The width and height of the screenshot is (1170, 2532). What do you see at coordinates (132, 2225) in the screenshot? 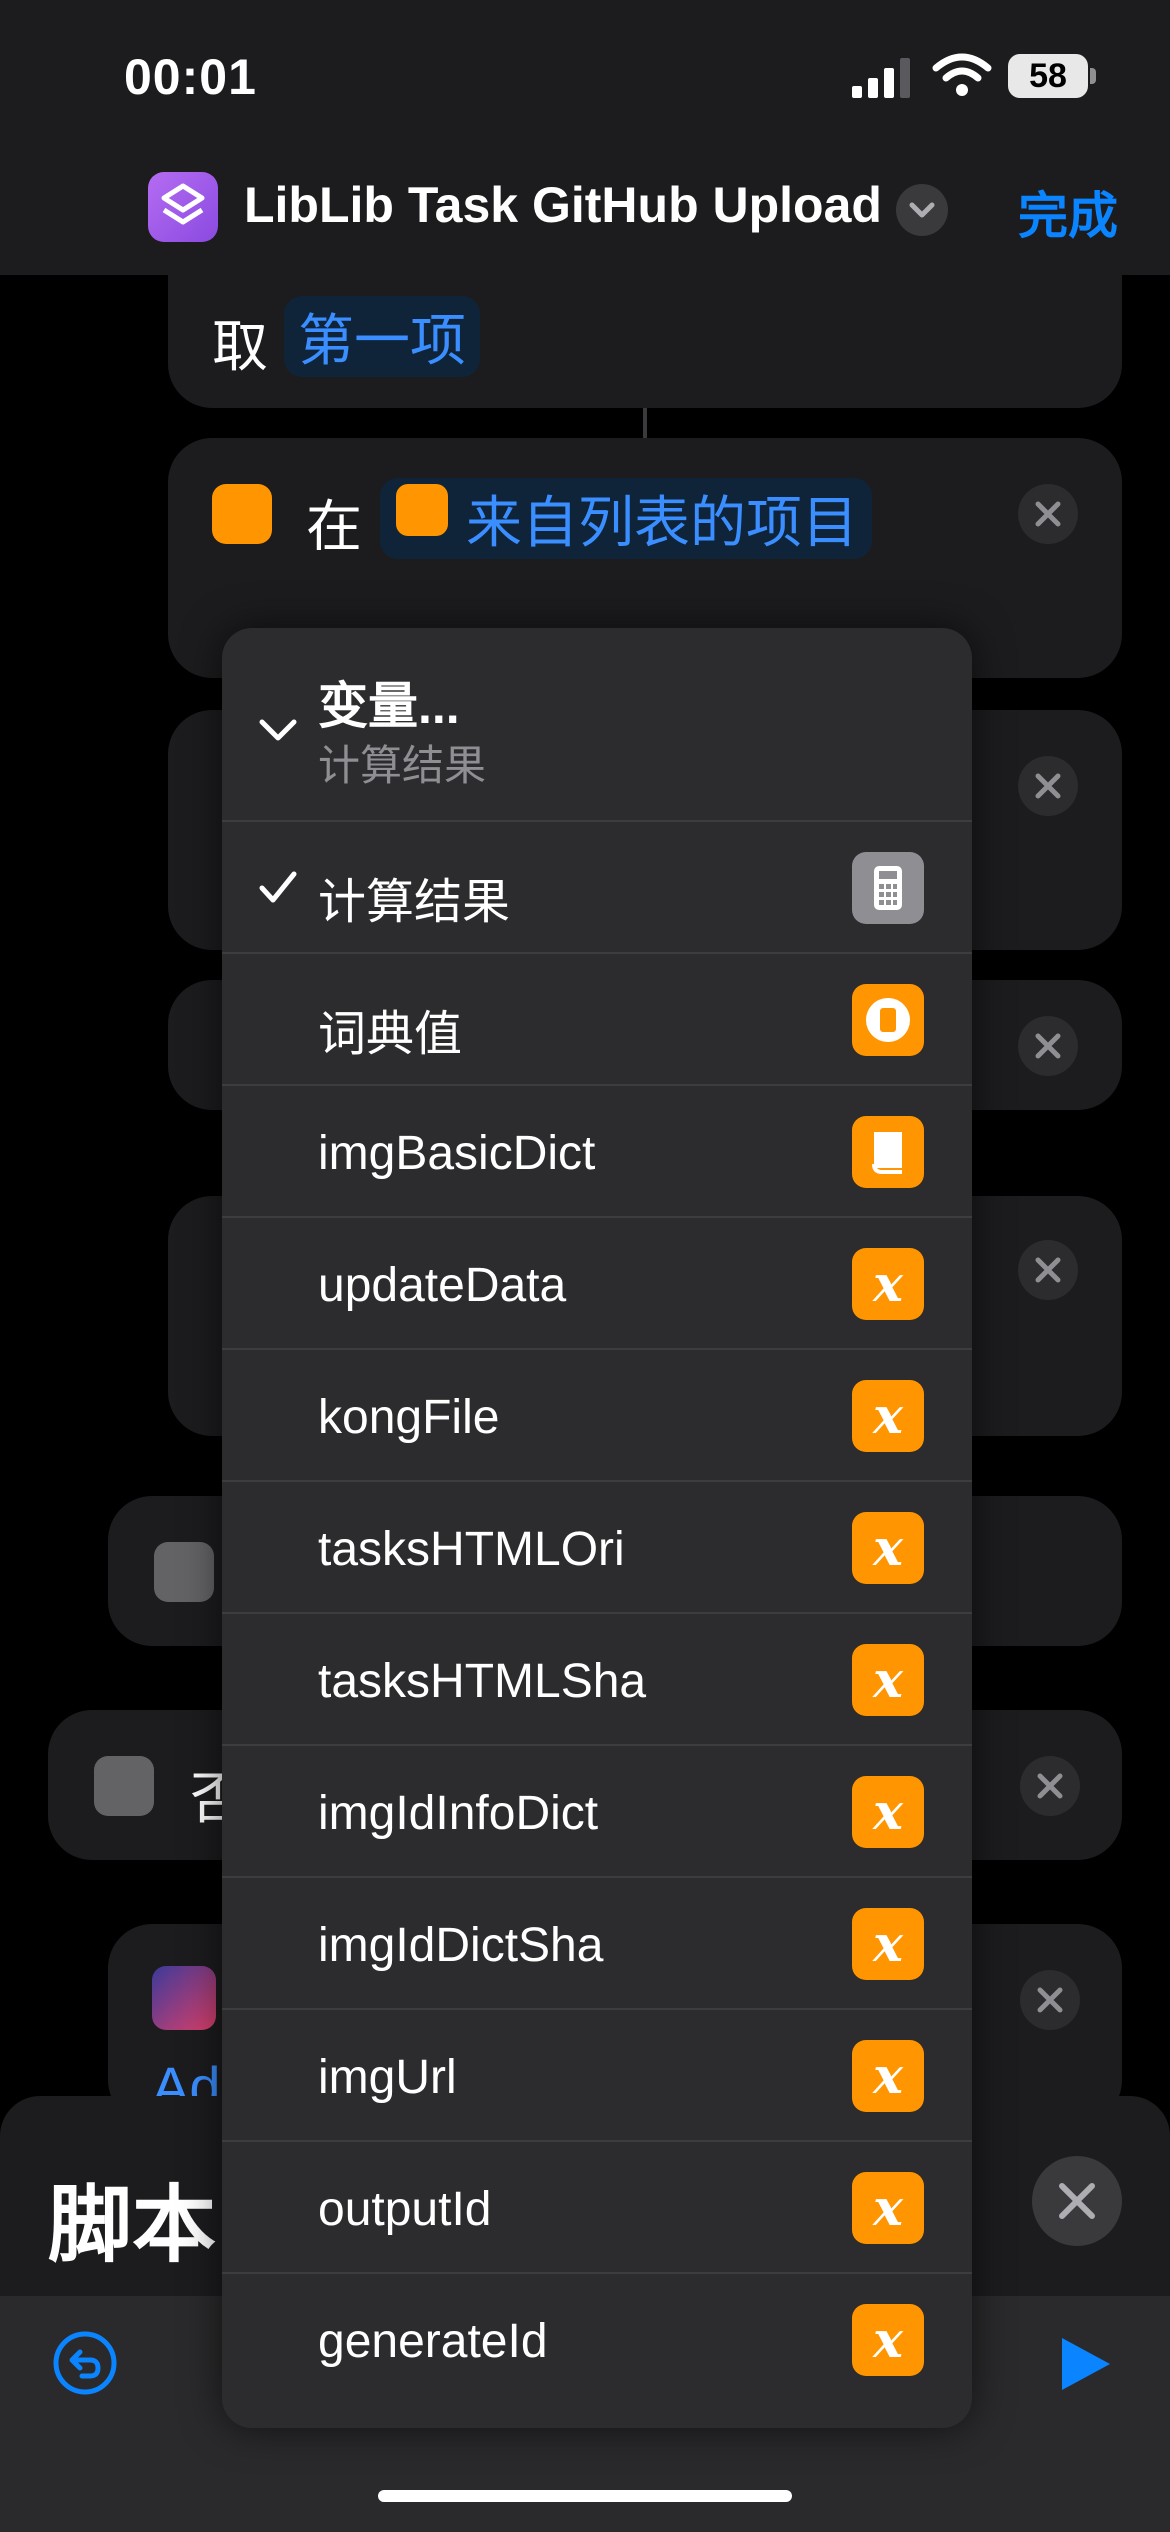
I see `sheet-title: 脚本` at bounding box center [132, 2225].